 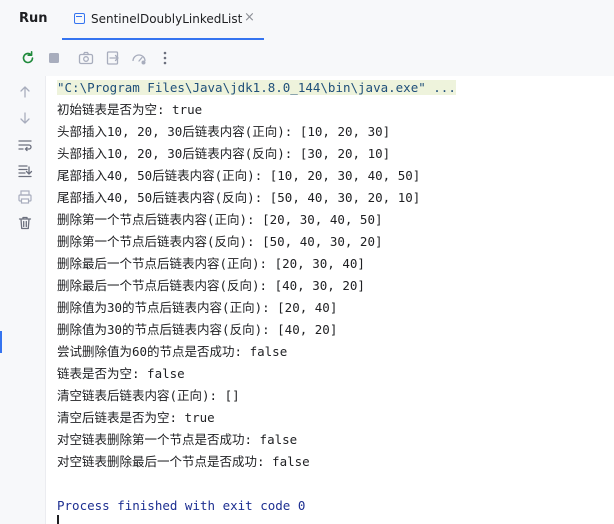 I want to click on output-line: 删除值为30的节点后链表内容(正向): [20, 40], so click(x=197, y=307).